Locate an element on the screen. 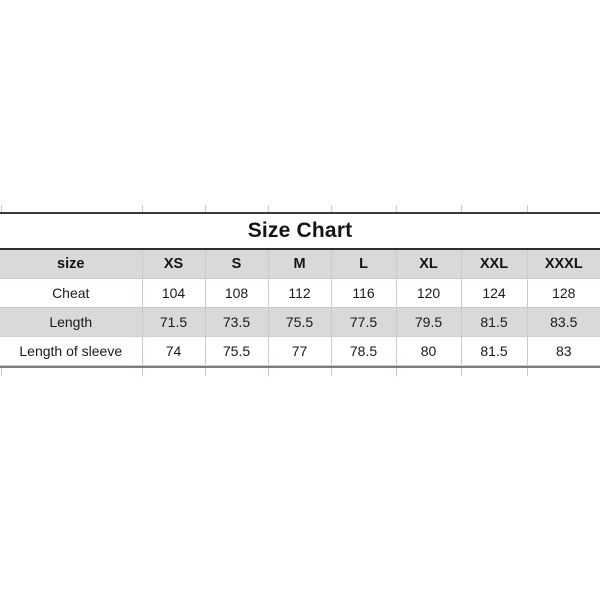 The width and height of the screenshot is (600, 600). cell-sleeve-l: 78.5 is located at coordinates (363, 351).